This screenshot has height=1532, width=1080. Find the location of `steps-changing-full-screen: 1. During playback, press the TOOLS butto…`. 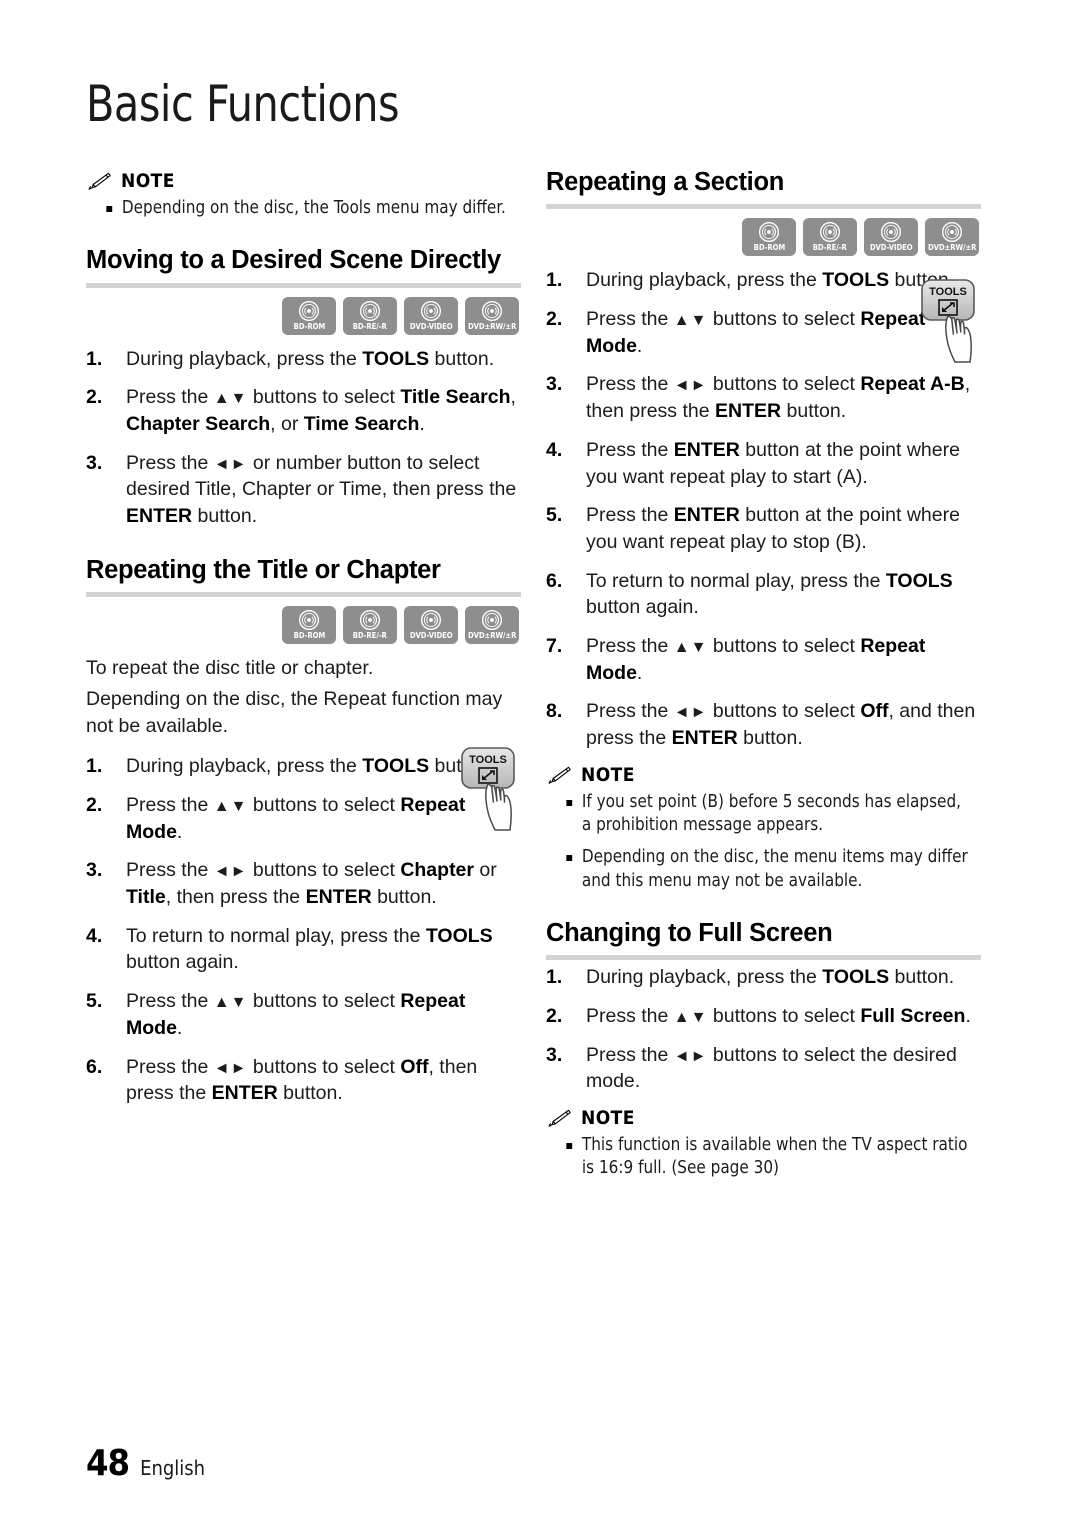

steps-changing-full-screen: 1. During playback, press the TOOLS butto… is located at coordinates (763, 1029).